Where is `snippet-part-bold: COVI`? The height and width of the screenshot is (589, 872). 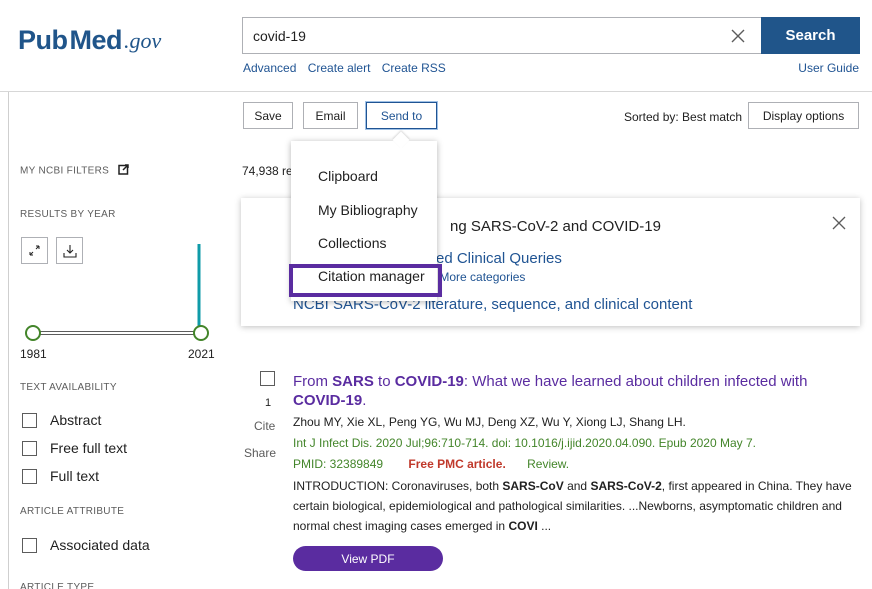
snippet-part-bold: COVI is located at coordinates (523, 526).